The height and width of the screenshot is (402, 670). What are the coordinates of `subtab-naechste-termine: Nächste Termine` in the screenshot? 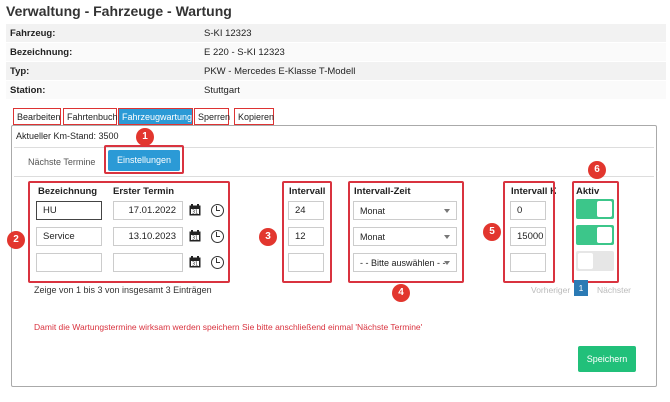 It's located at (61, 162).